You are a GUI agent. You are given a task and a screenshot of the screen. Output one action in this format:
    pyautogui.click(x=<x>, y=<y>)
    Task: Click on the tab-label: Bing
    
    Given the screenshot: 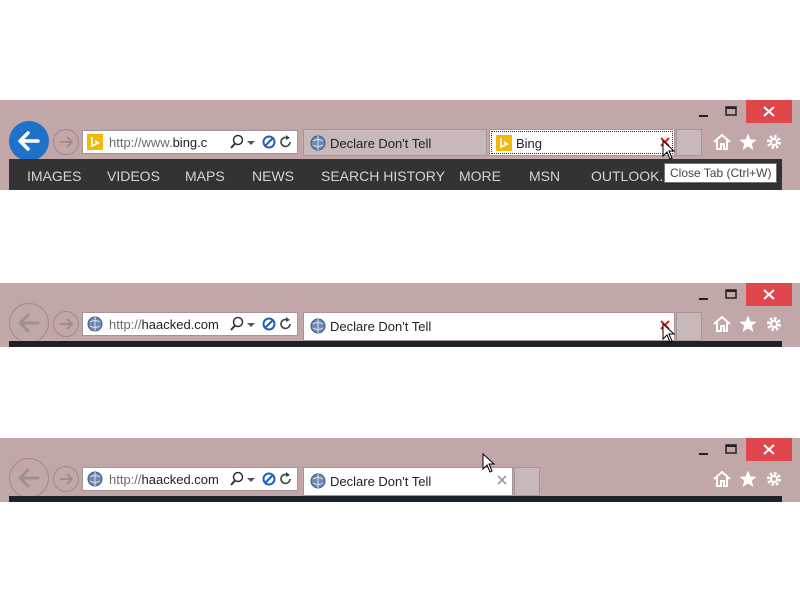 What is the action you would take?
    pyautogui.click(x=529, y=143)
    